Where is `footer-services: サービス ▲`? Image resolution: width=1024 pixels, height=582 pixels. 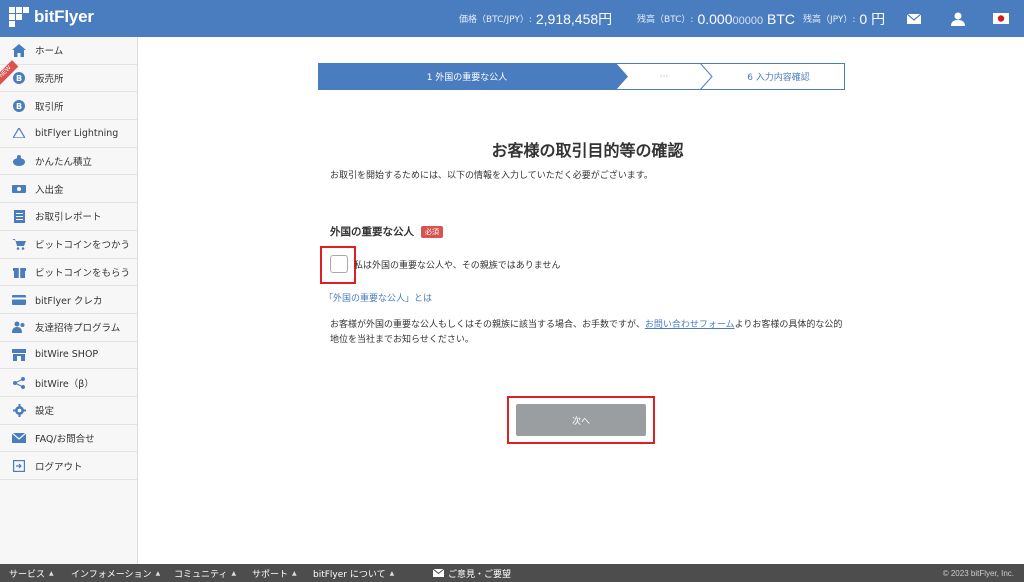
footer-services: サービス ▲ is located at coordinates (31, 573).